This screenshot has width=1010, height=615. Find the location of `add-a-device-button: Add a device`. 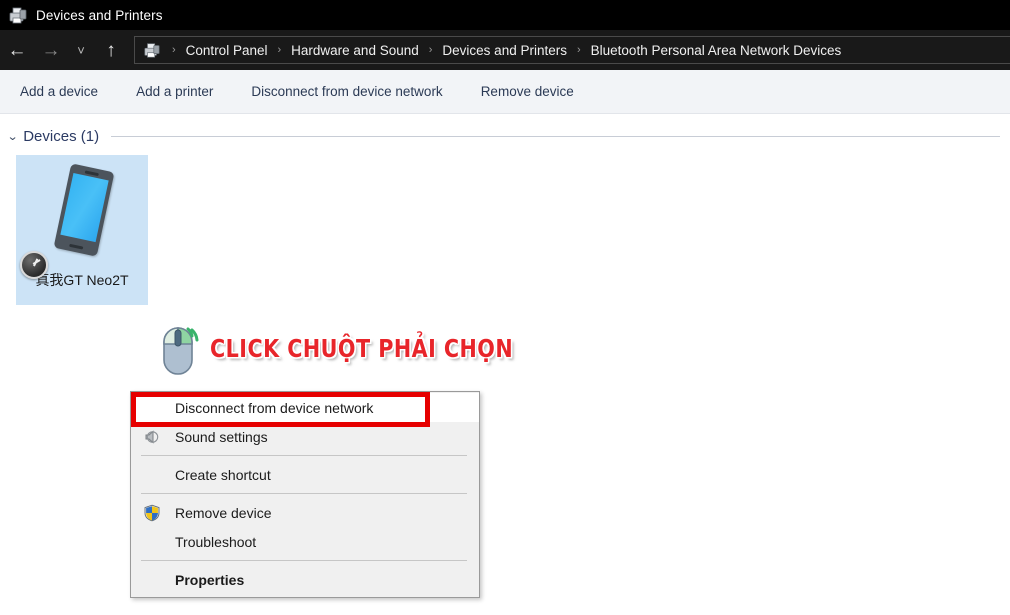

add-a-device-button: Add a device is located at coordinates (59, 91).